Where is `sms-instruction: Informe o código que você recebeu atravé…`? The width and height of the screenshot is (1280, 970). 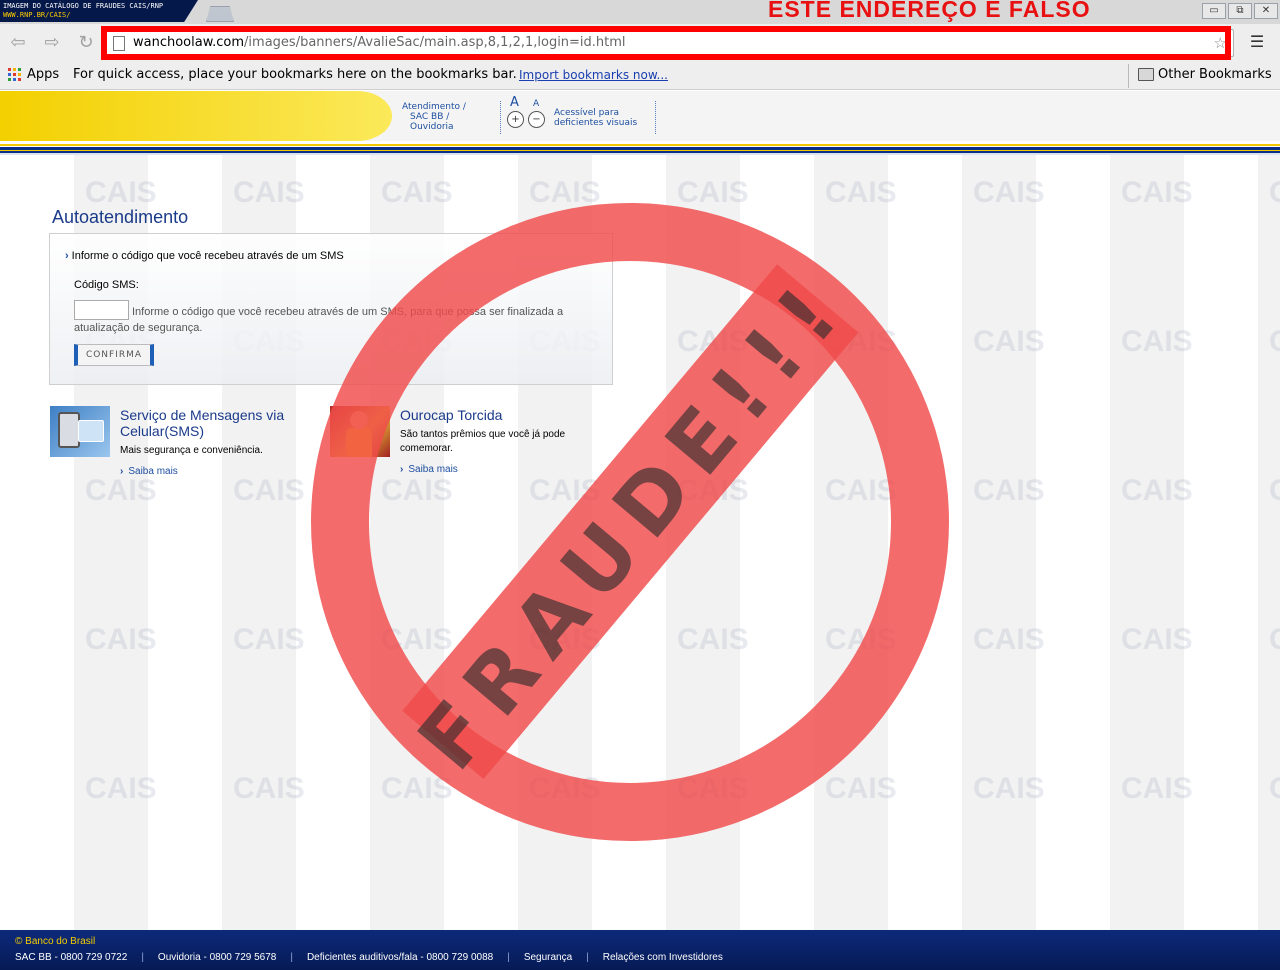 sms-instruction: Informe o código que você recebeu atravé… is located at coordinates (204, 256).